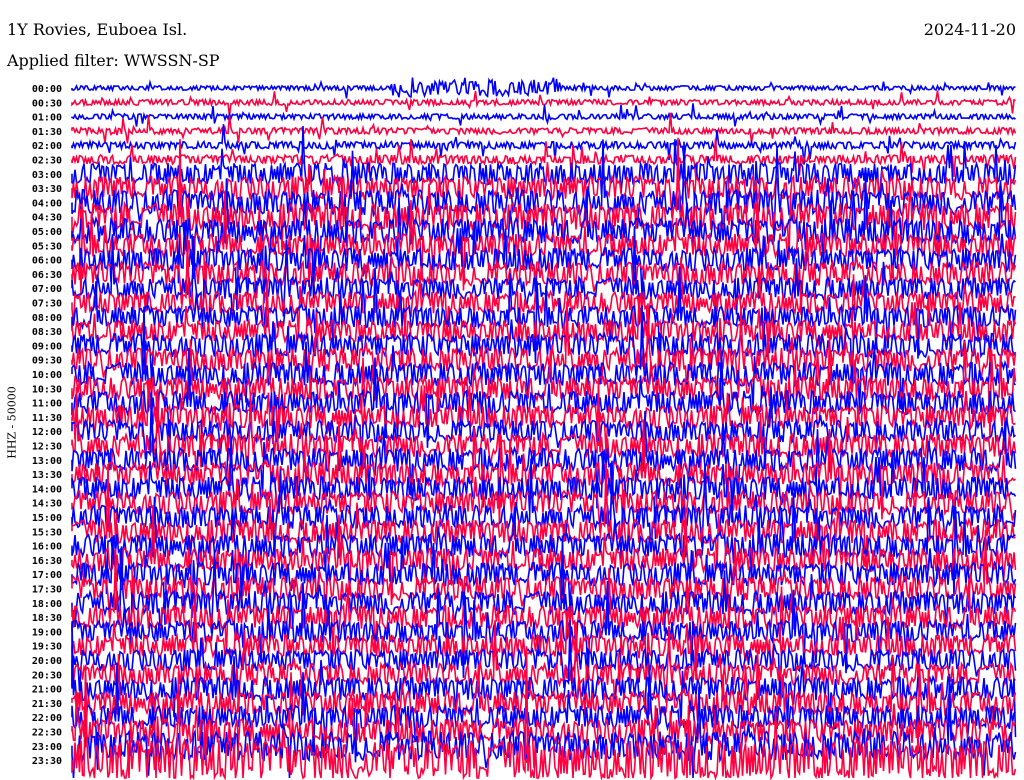  What do you see at coordinates (47, 118) in the screenshot?
I see `row-time-label: 01:00` at bounding box center [47, 118].